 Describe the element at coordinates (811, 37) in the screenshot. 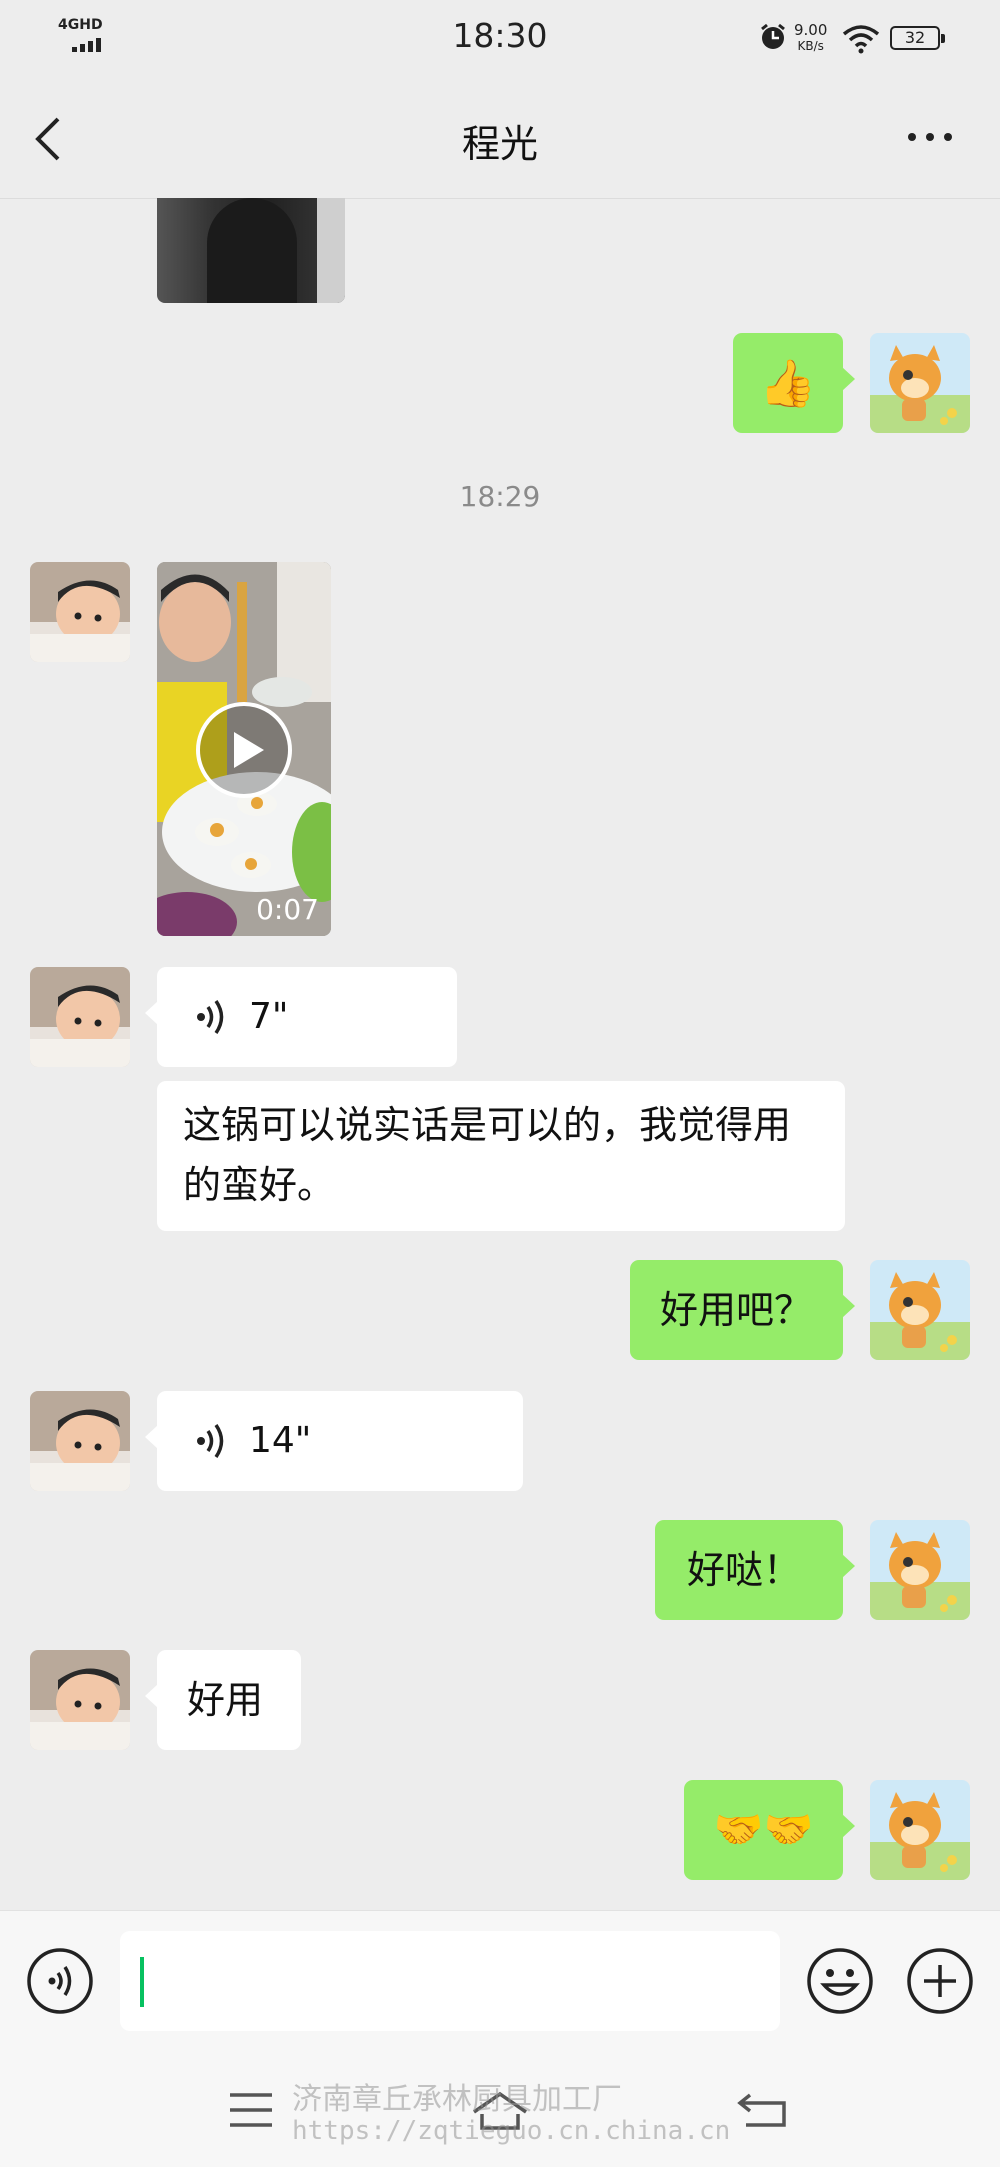

I see `network-speed: 9.00 KB/s` at that location.